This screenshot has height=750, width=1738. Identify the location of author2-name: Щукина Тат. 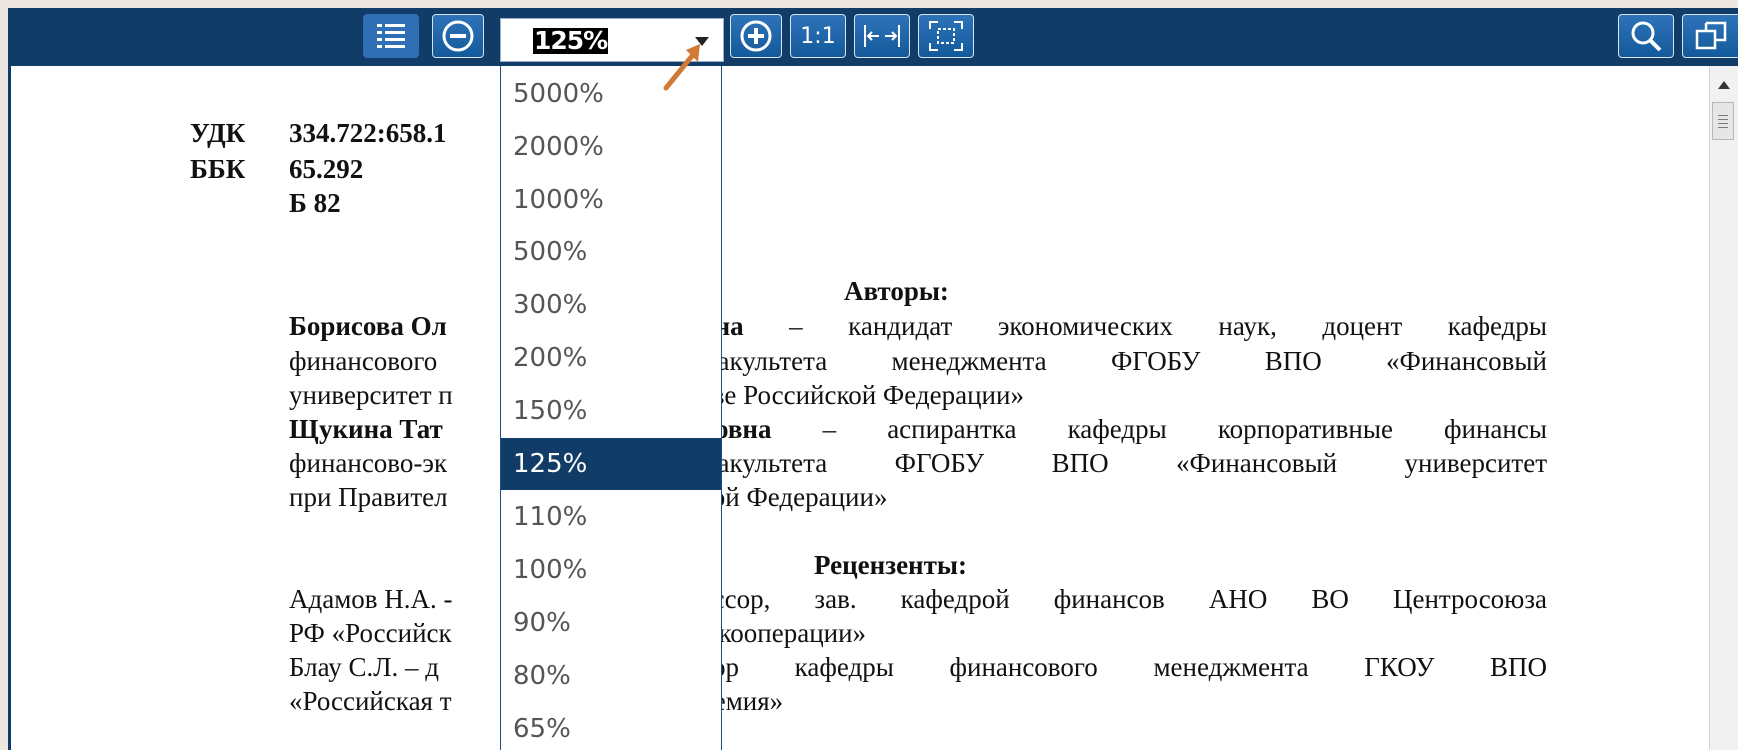
(366, 429).